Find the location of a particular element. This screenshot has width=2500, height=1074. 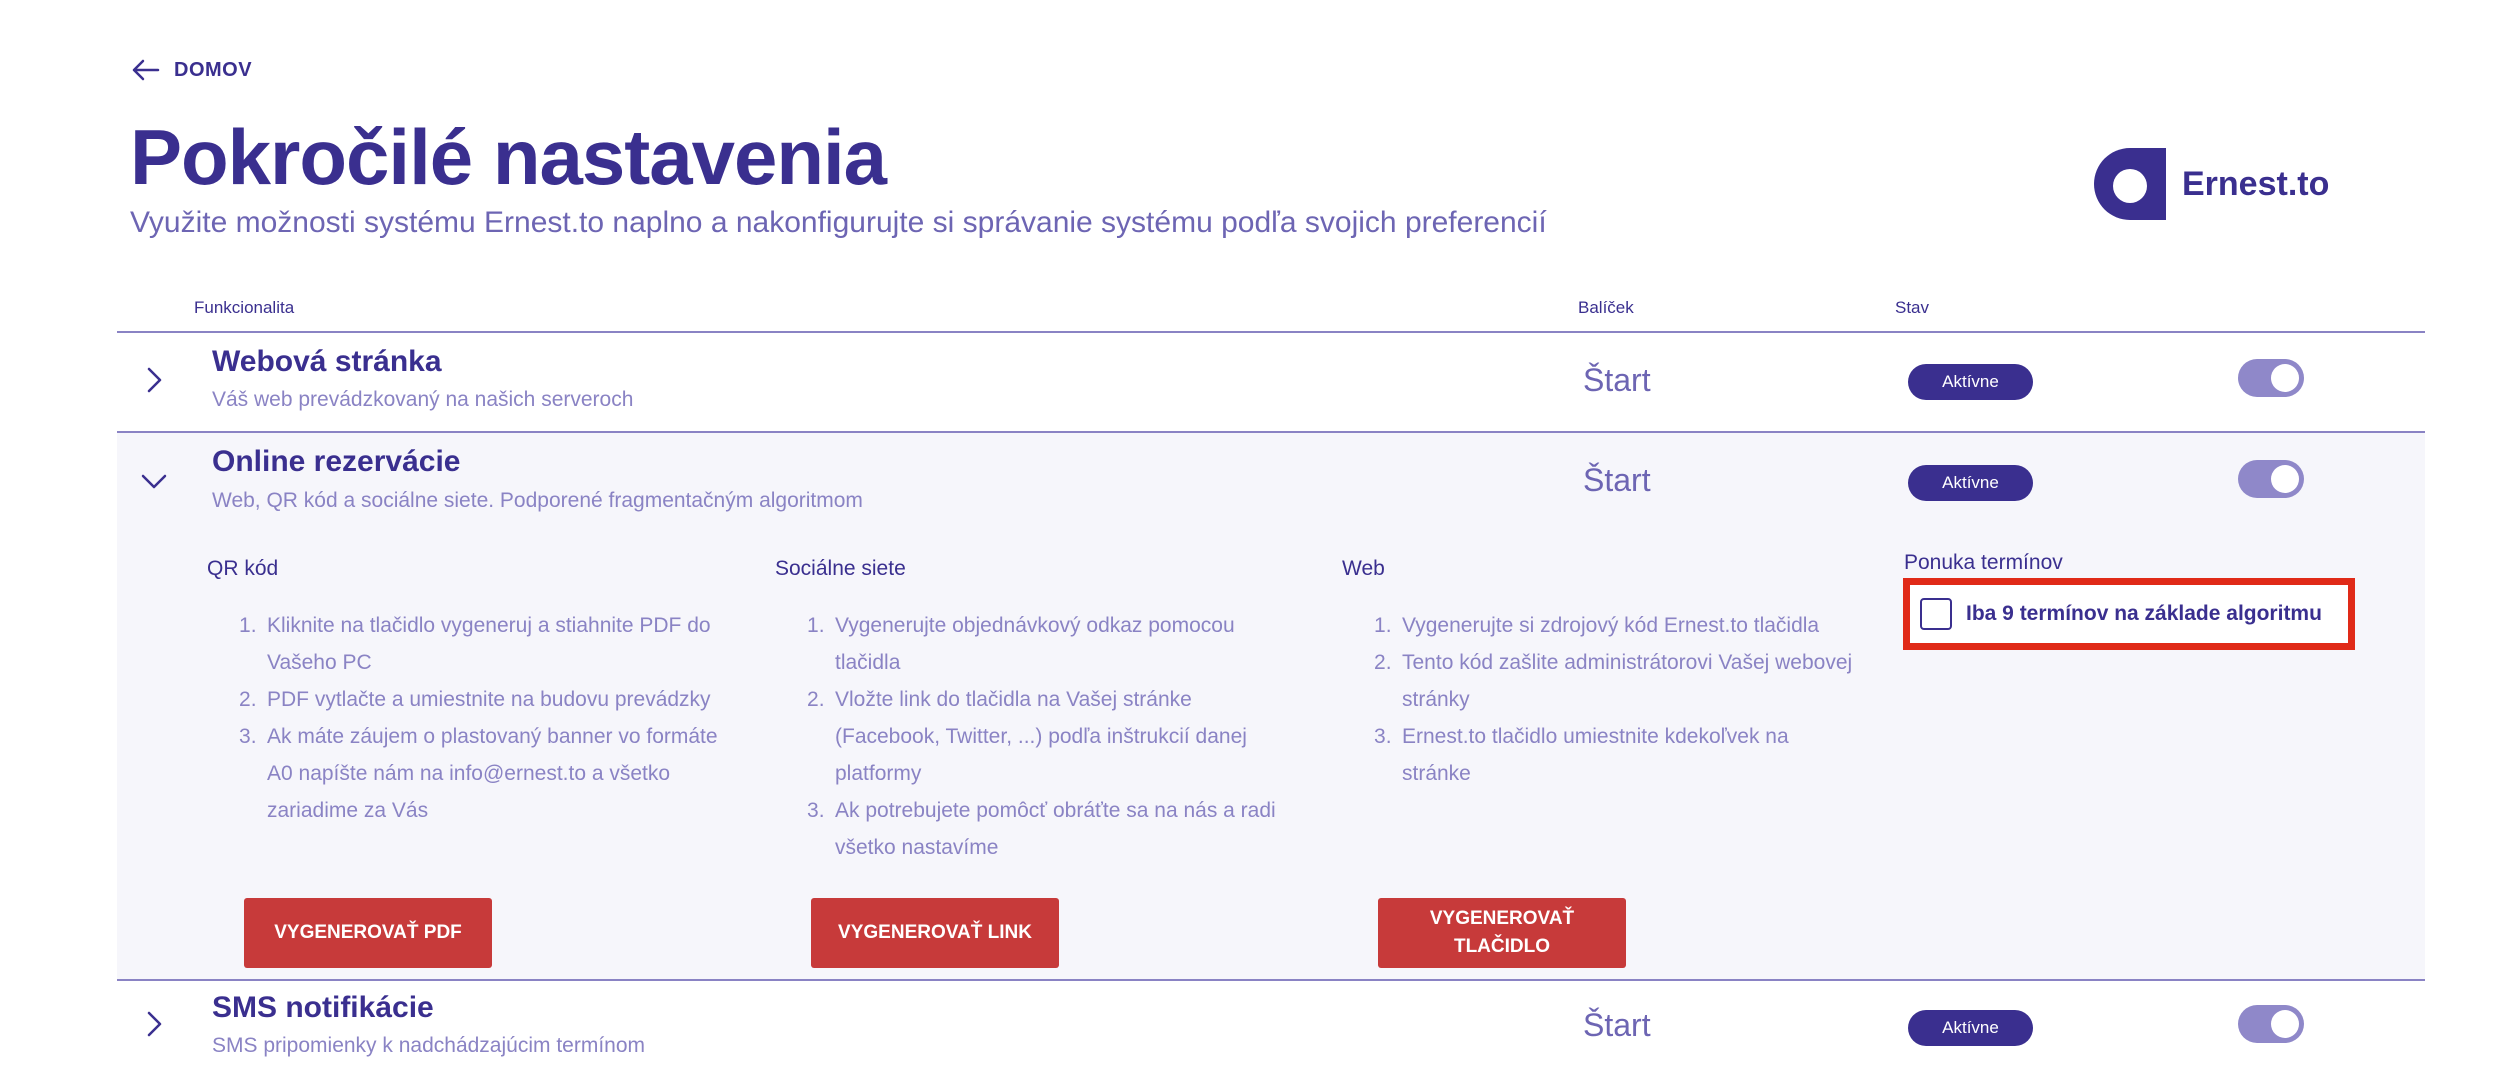

logo: Ernest.to is located at coordinates (2210, 184).